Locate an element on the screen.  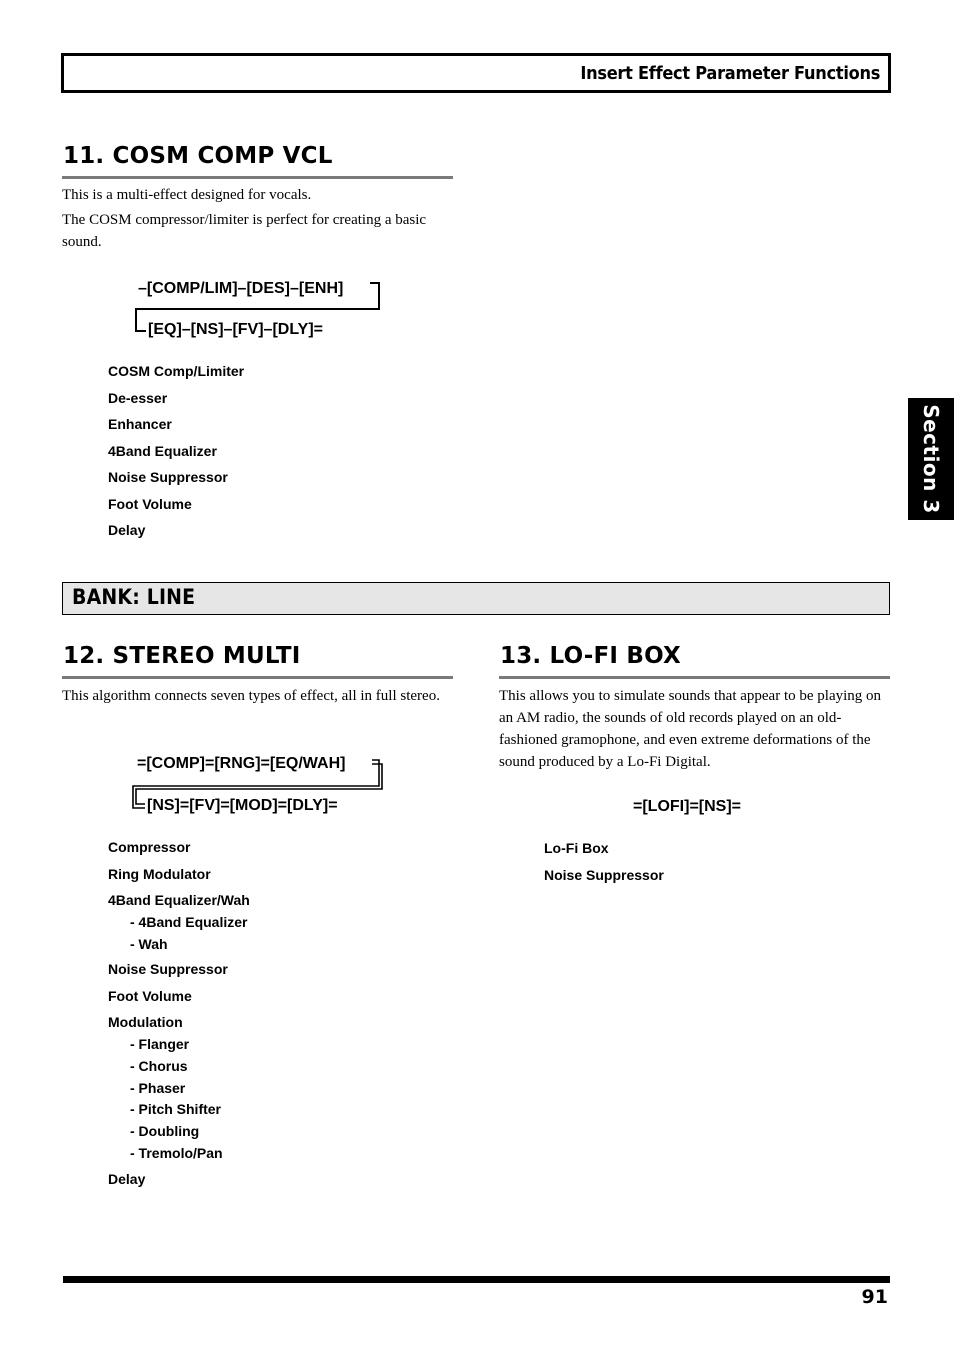
effect-item: De-esser is located at coordinates (138, 397).